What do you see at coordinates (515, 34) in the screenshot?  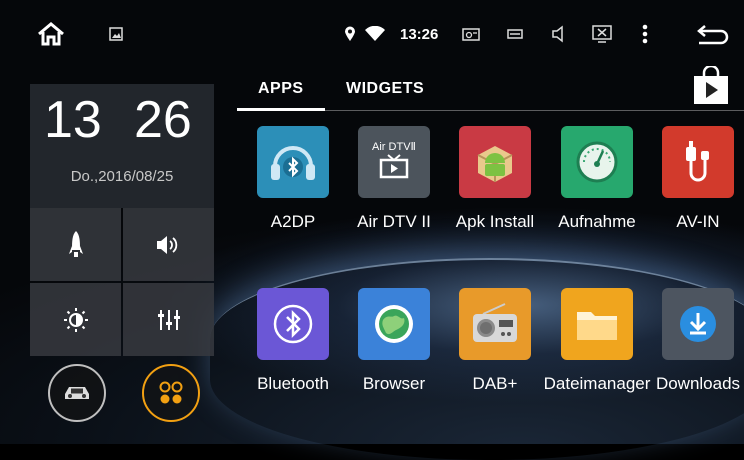 I see `usb-icon` at bounding box center [515, 34].